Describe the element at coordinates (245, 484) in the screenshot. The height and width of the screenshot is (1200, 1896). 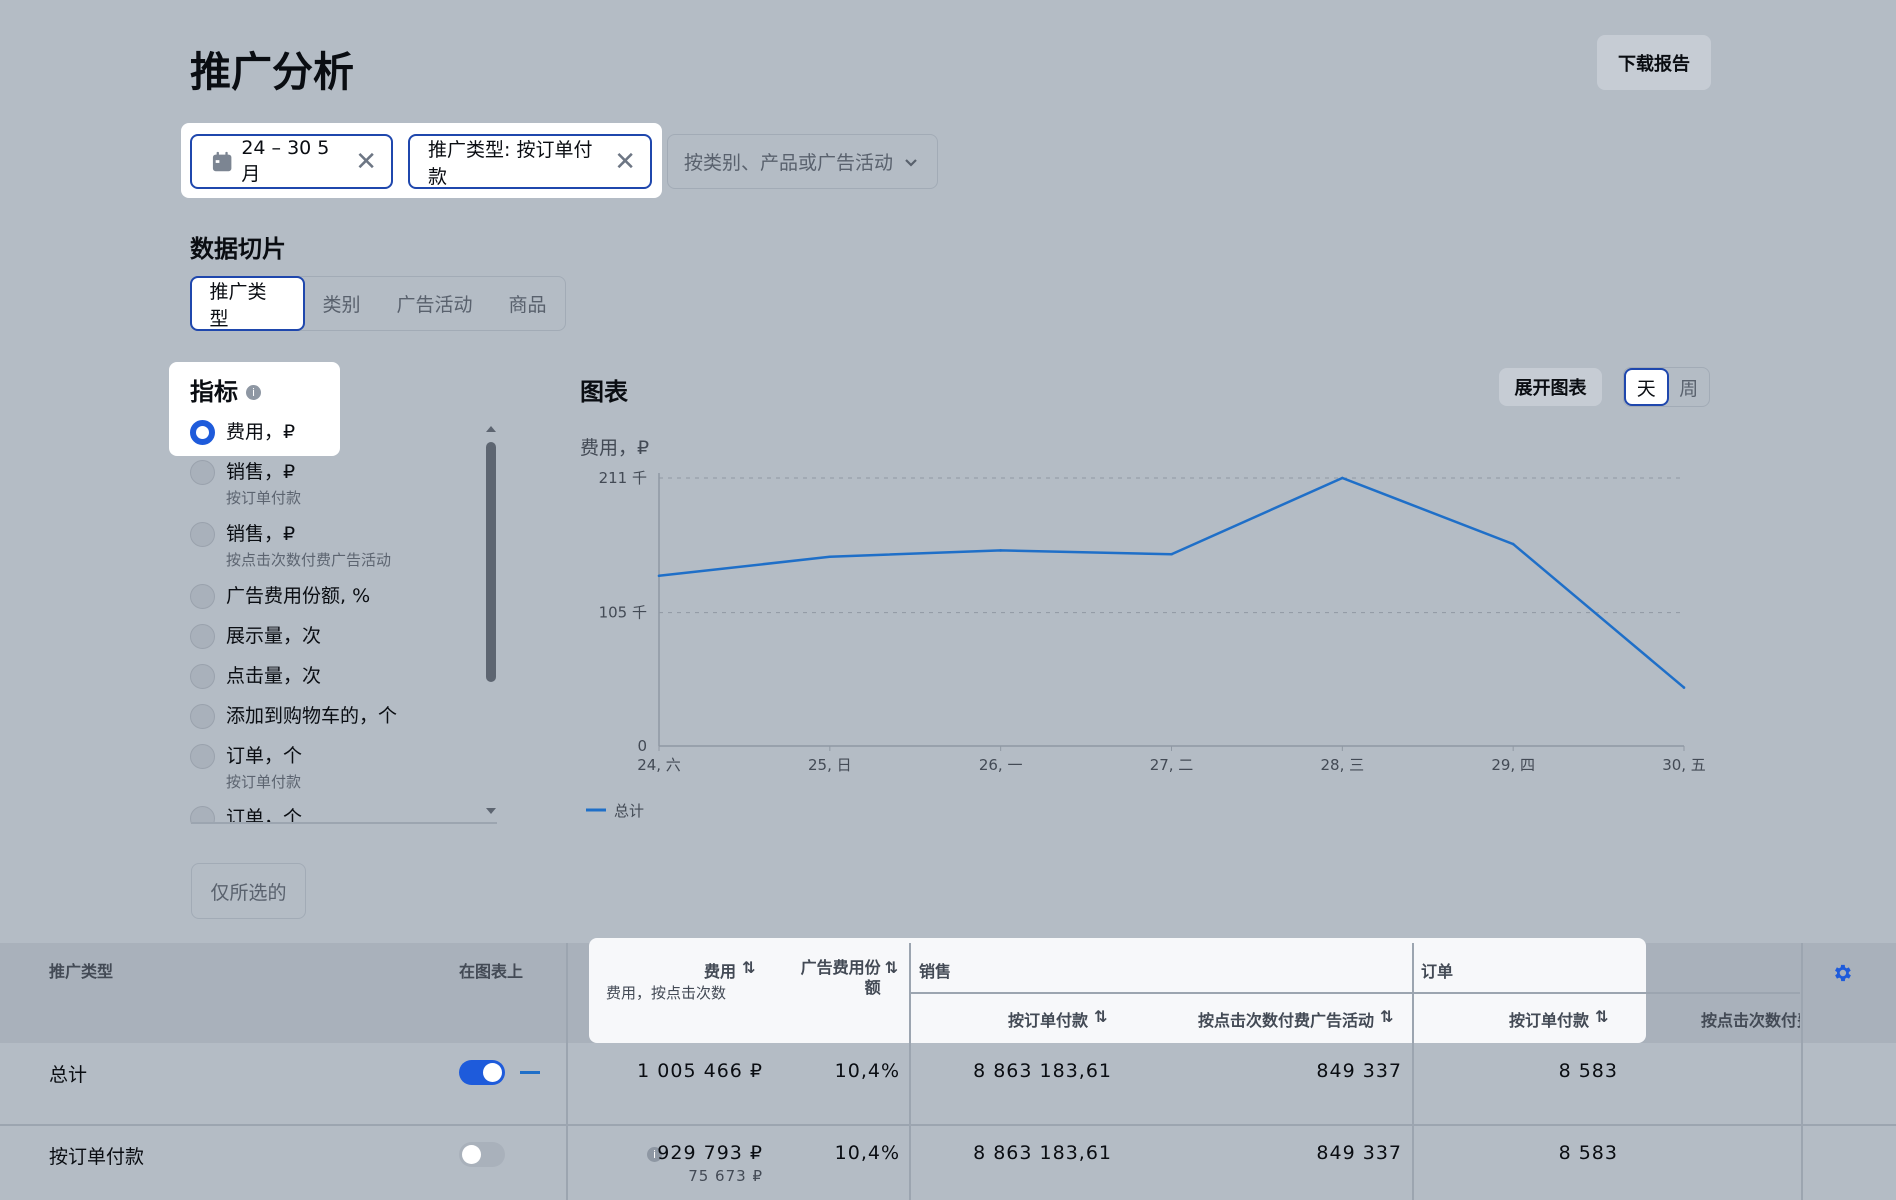
I see `metric-item: 销售，₽ 按订单付款` at that location.